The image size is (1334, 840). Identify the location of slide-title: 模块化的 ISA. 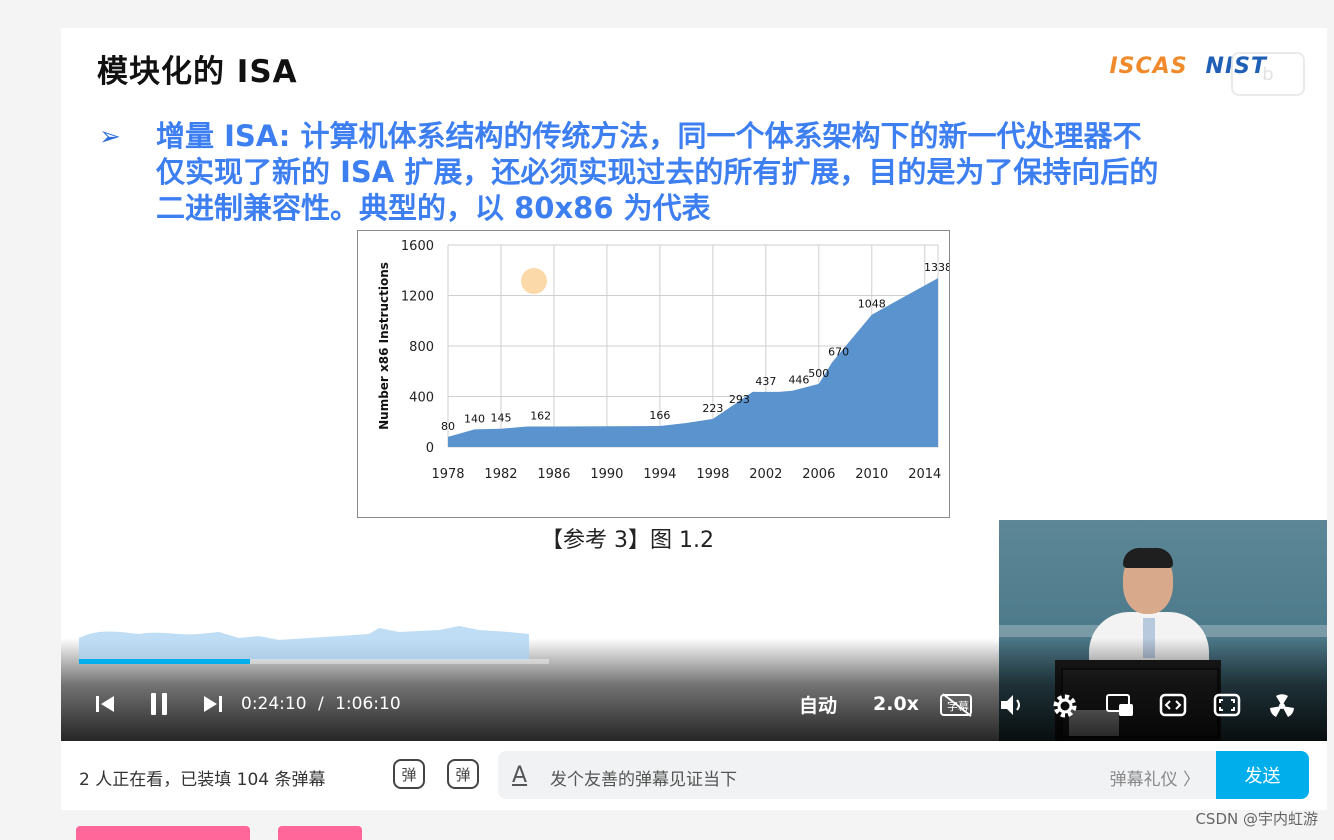
(197, 72).